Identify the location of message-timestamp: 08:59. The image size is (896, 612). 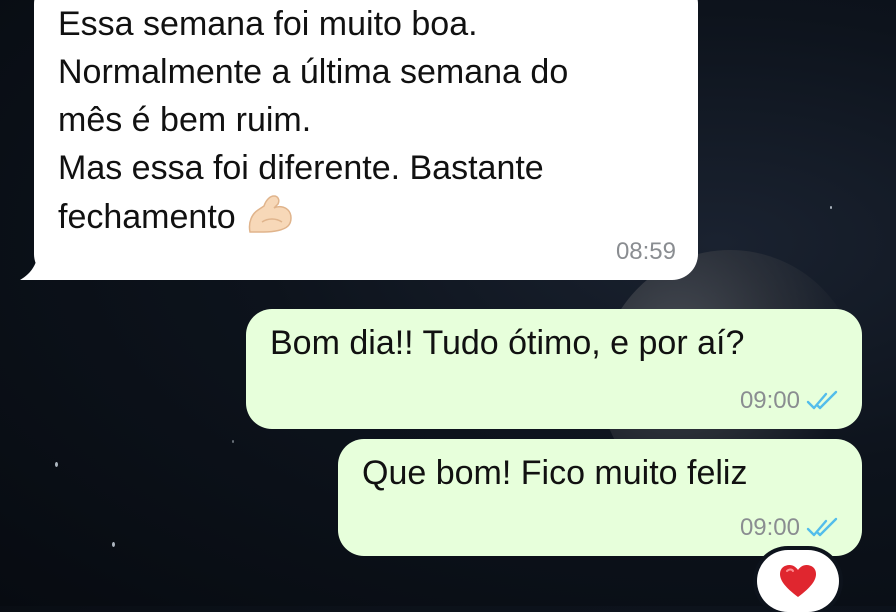
(645, 251).